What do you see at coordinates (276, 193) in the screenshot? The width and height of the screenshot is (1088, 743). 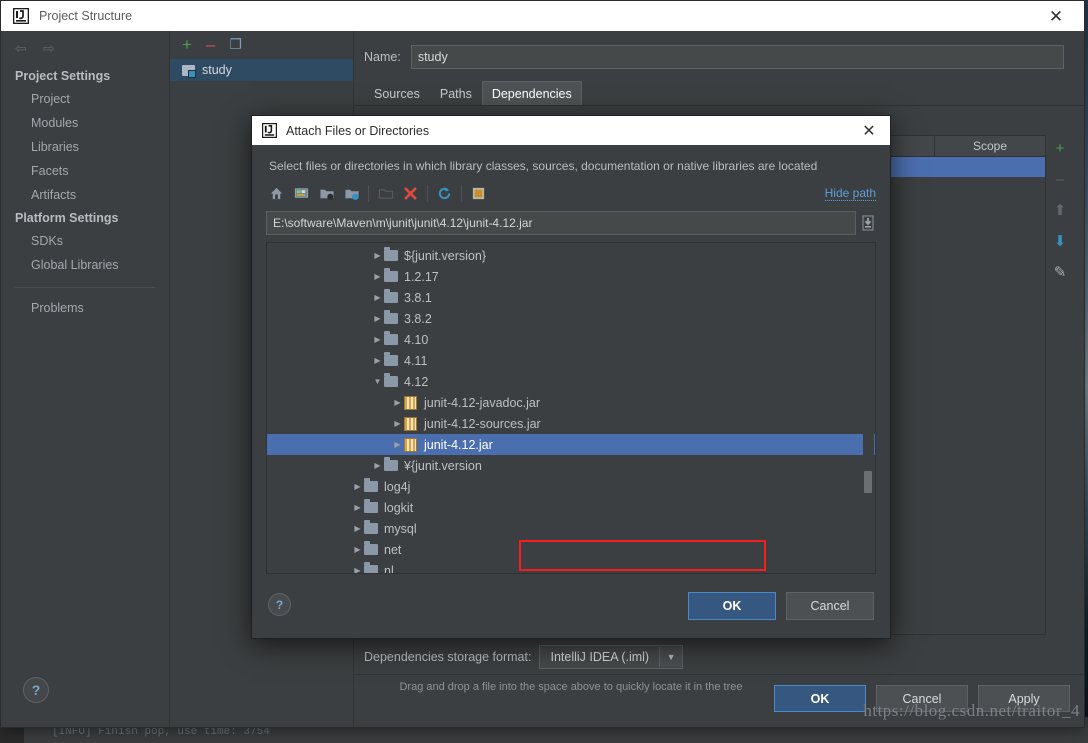 I see `home-icon` at bounding box center [276, 193].